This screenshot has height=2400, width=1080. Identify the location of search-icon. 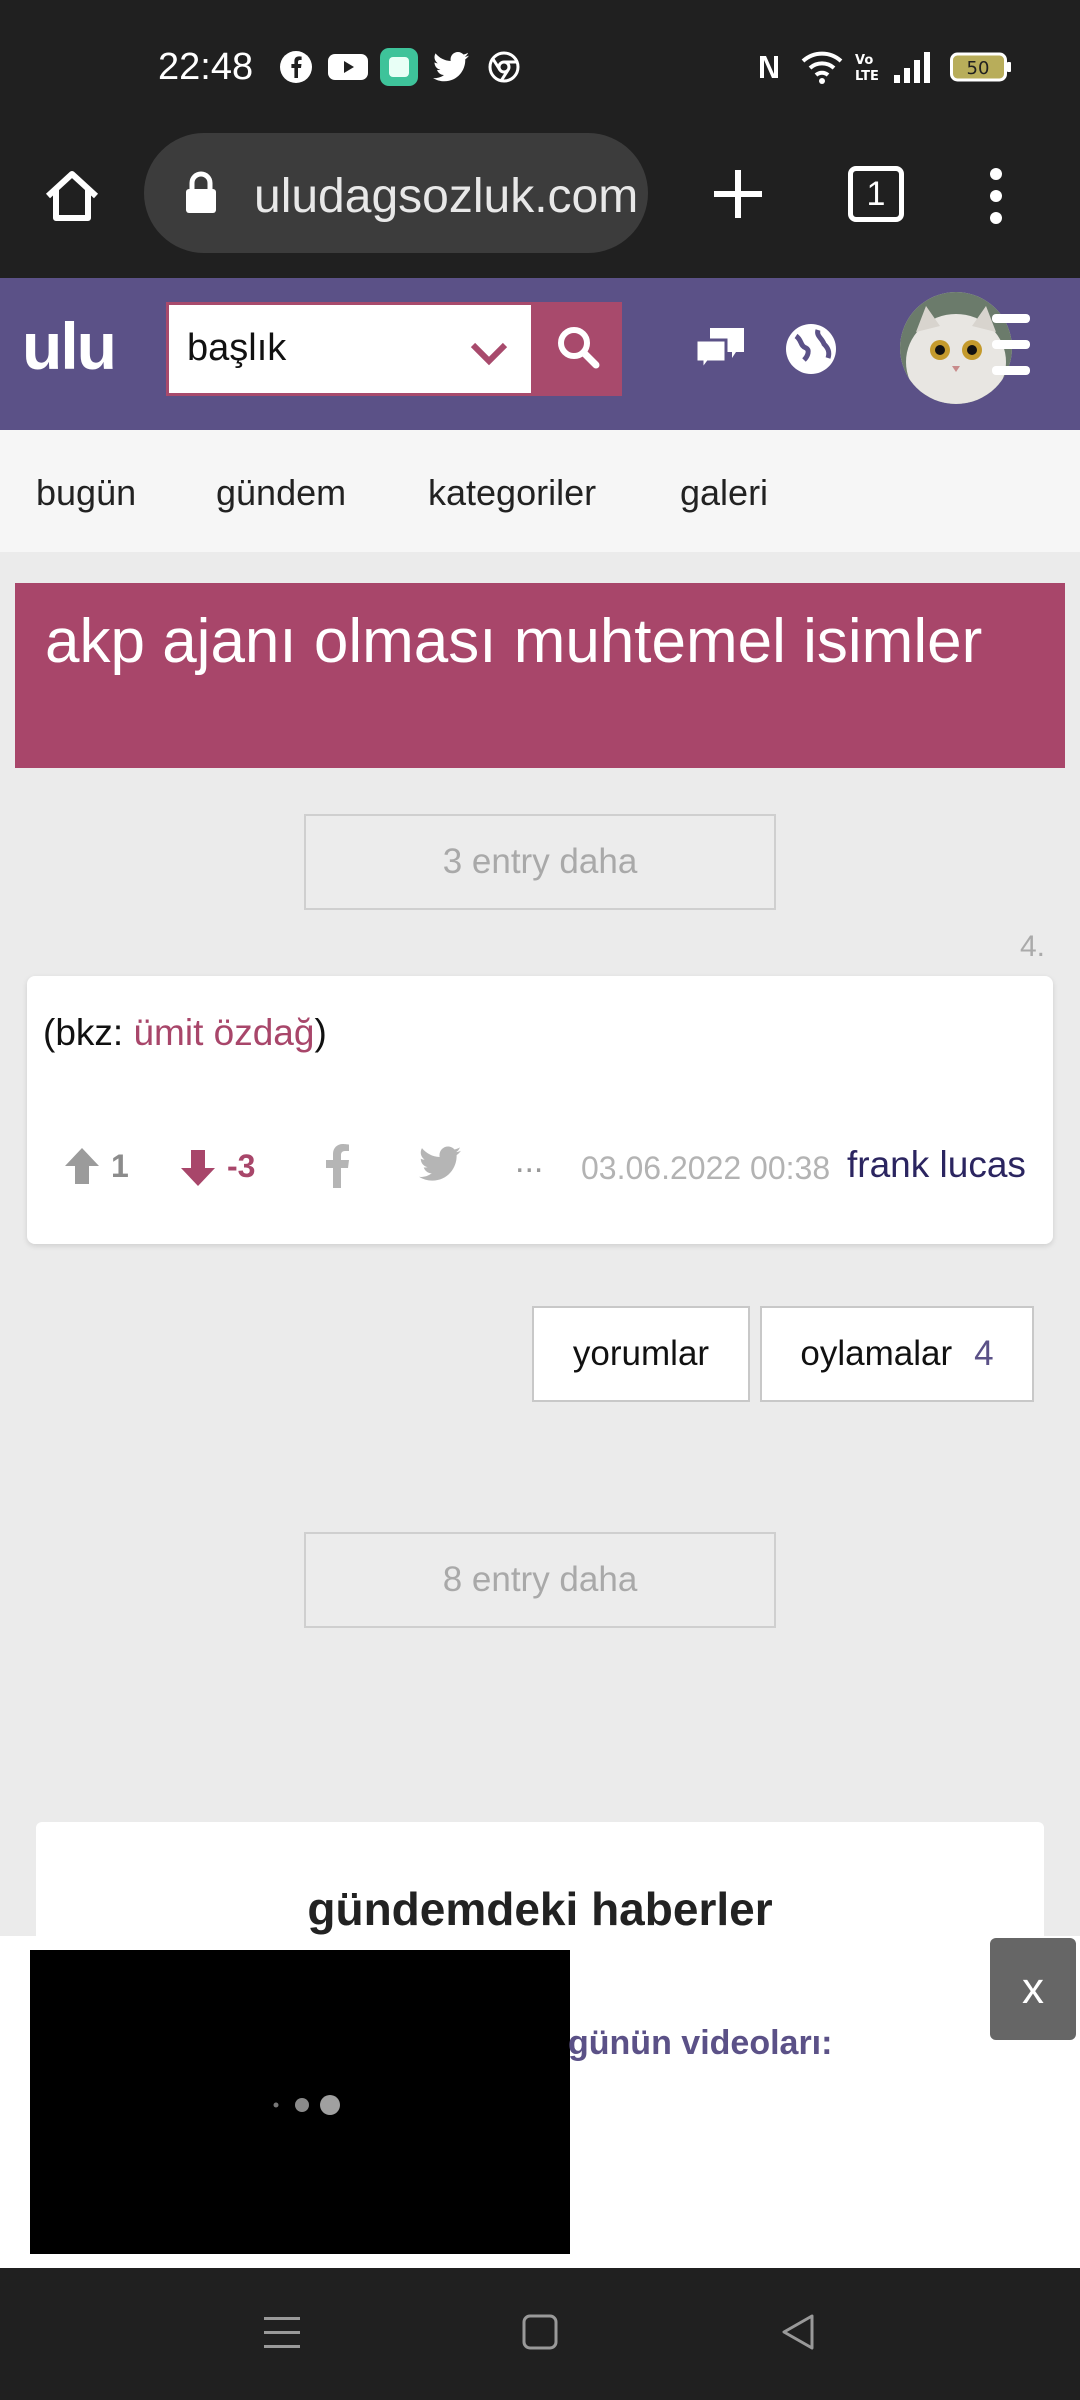
(578, 349).